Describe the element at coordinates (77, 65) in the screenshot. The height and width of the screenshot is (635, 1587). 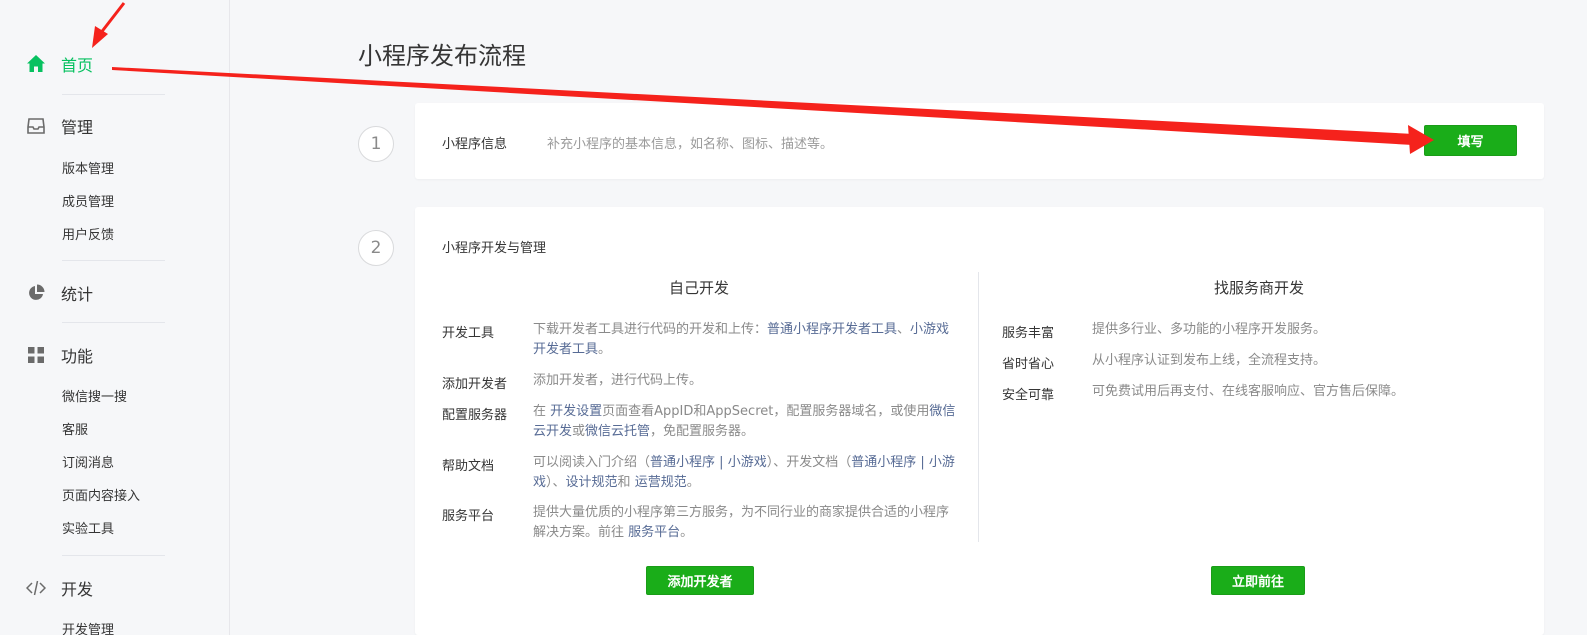
I see `nav-home-label: 首页` at that location.